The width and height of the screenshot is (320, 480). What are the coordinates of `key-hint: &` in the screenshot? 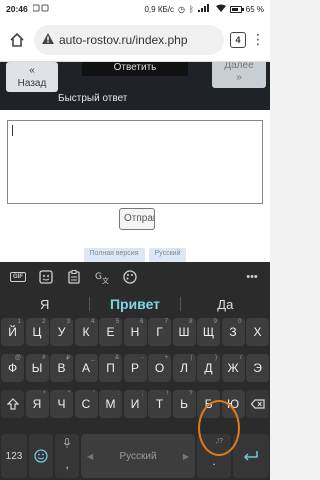 It's located at (116, 358).